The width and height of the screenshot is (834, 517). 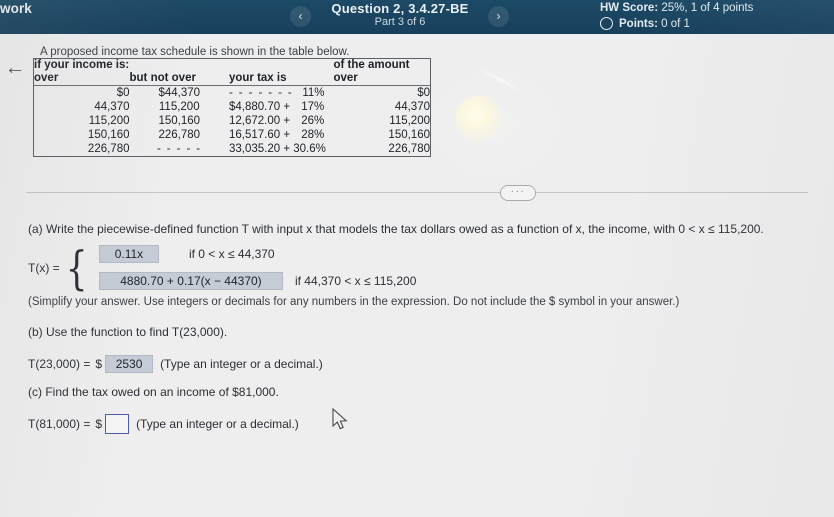 I want to click on previous-question-button: ‹, so click(x=300, y=16).